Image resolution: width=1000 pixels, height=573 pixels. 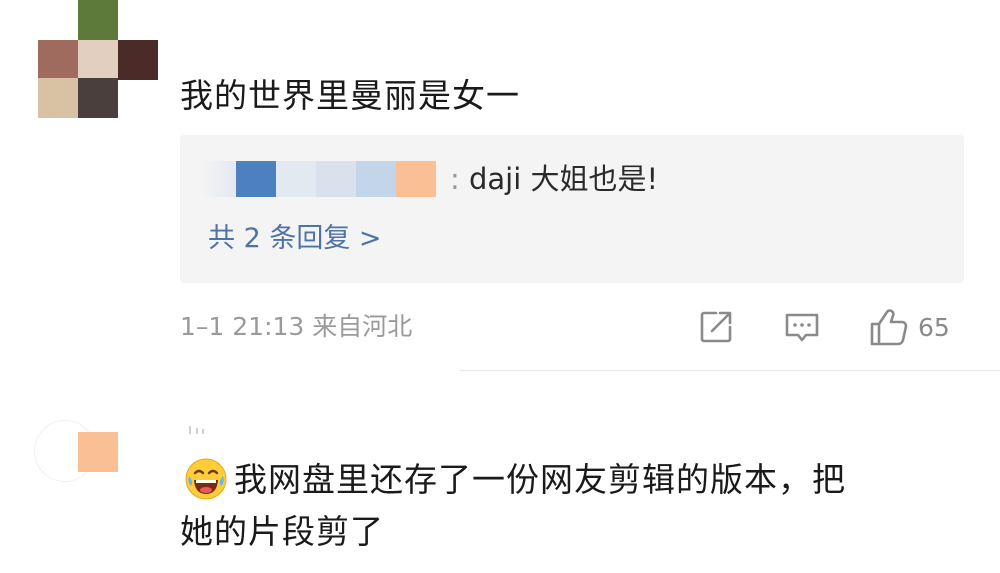 I want to click on redaction-mark, so click(x=196, y=430).